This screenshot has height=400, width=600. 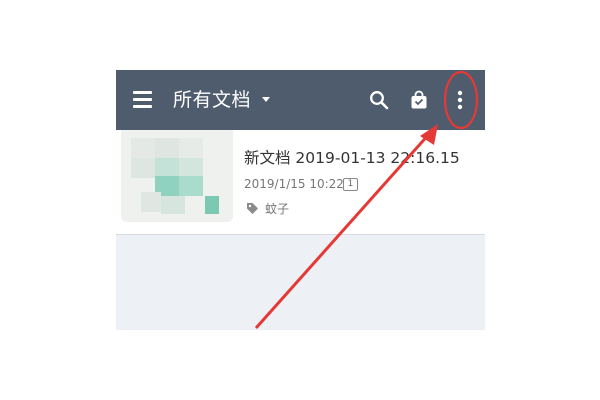 What do you see at coordinates (277, 208) in the screenshot?
I see `document-tag: 蚊子` at bounding box center [277, 208].